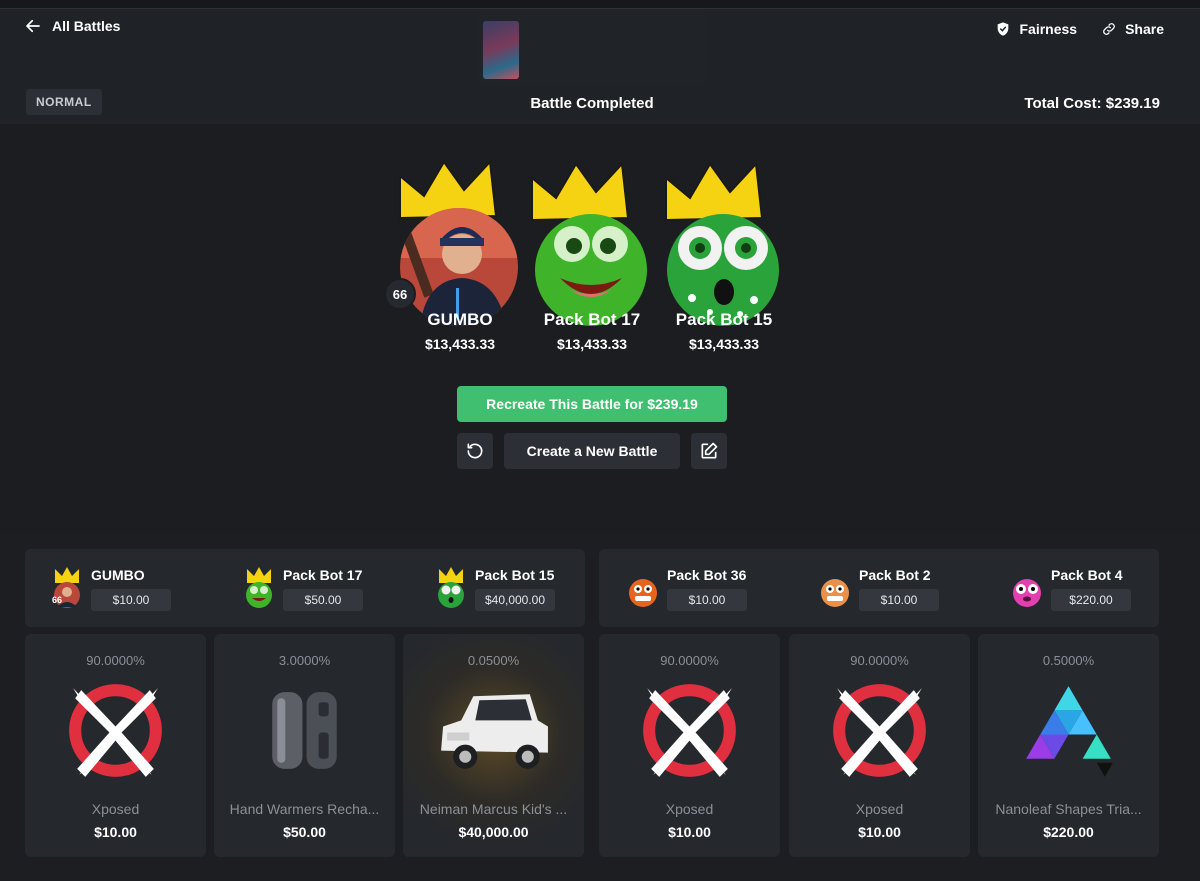 Image resolution: width=1200 pixels, height=881 pixels. I want to click on item-card: 0.5000% Nanoleaf Shapes Tria... $220.00, so click(1068, 745).